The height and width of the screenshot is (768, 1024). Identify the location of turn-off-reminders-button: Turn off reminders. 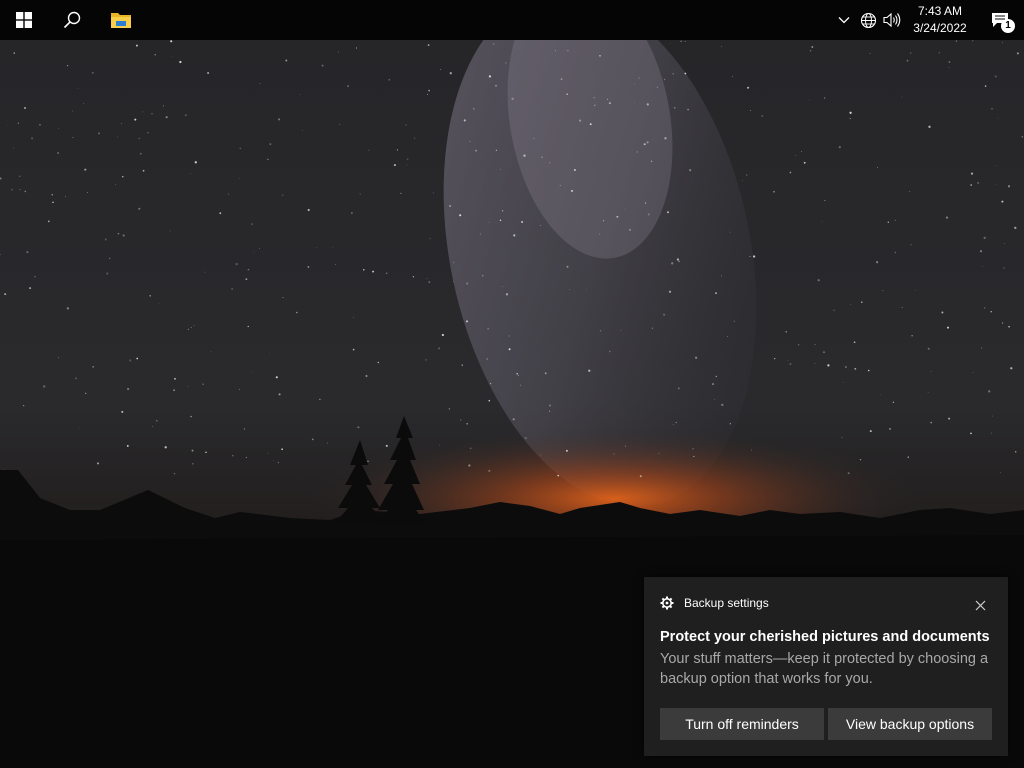
(742, 724).